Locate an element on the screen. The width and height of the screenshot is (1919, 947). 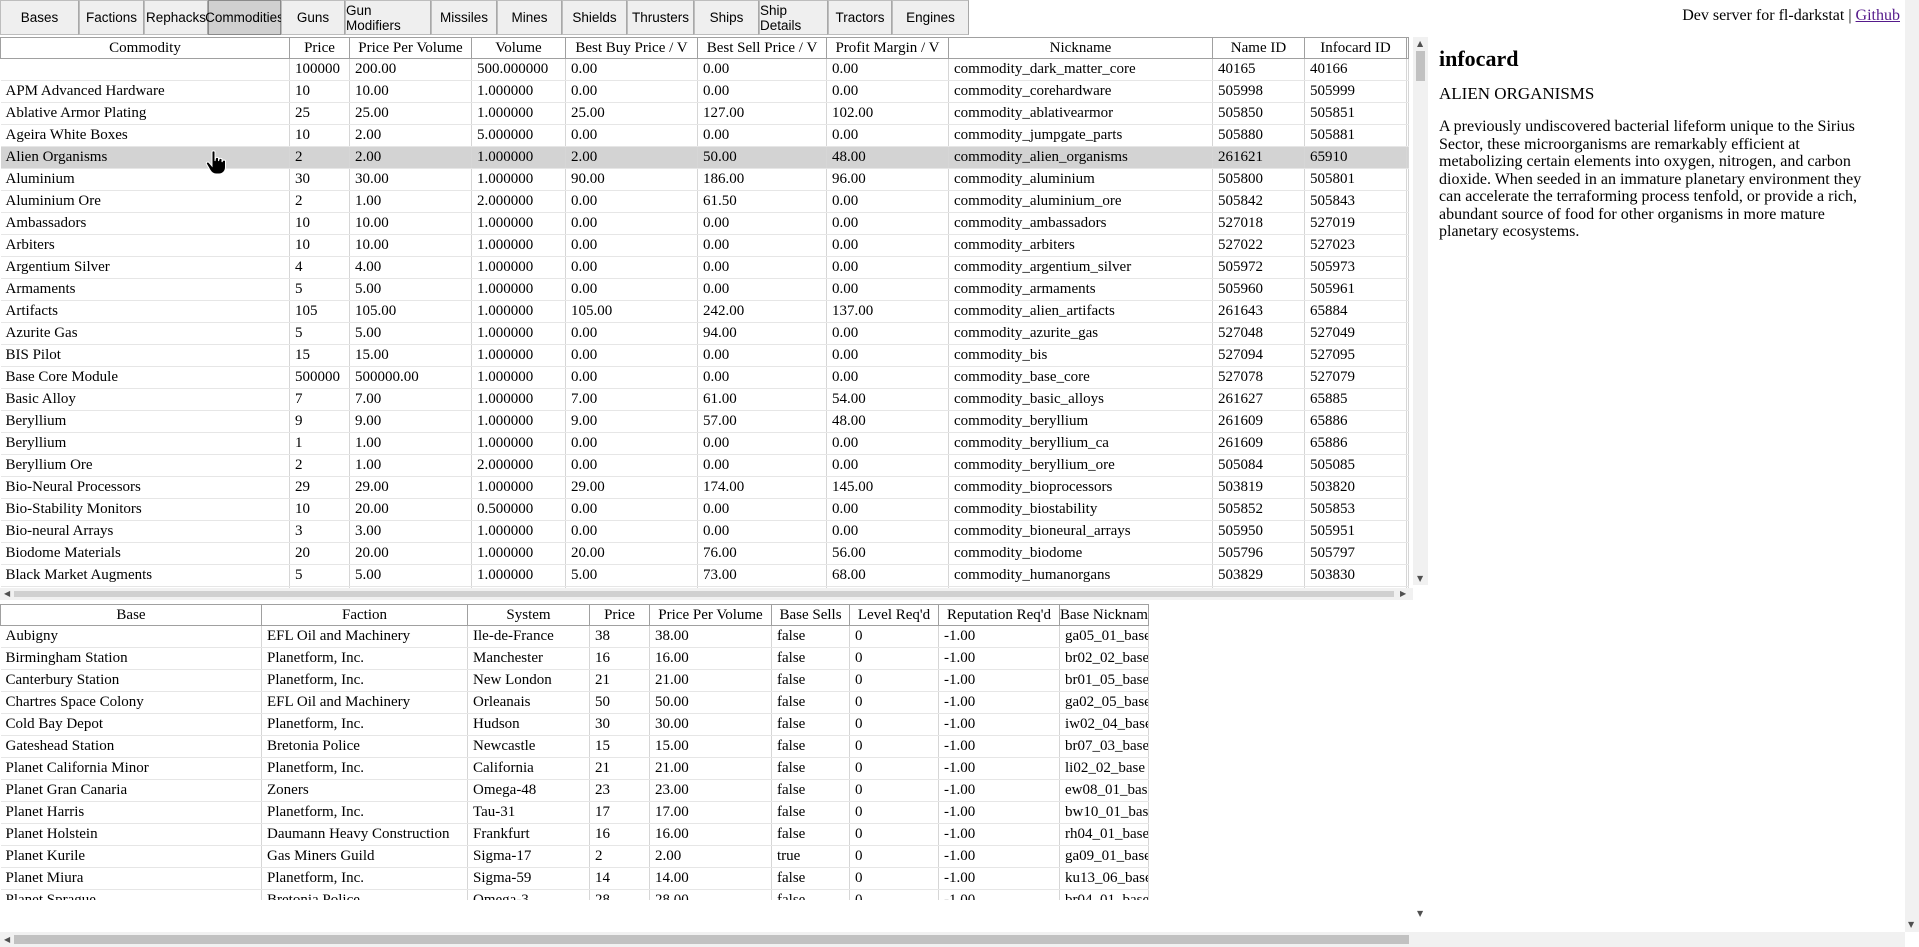
tab-ship-details: Ship Details is located at coordinates (793, 17).